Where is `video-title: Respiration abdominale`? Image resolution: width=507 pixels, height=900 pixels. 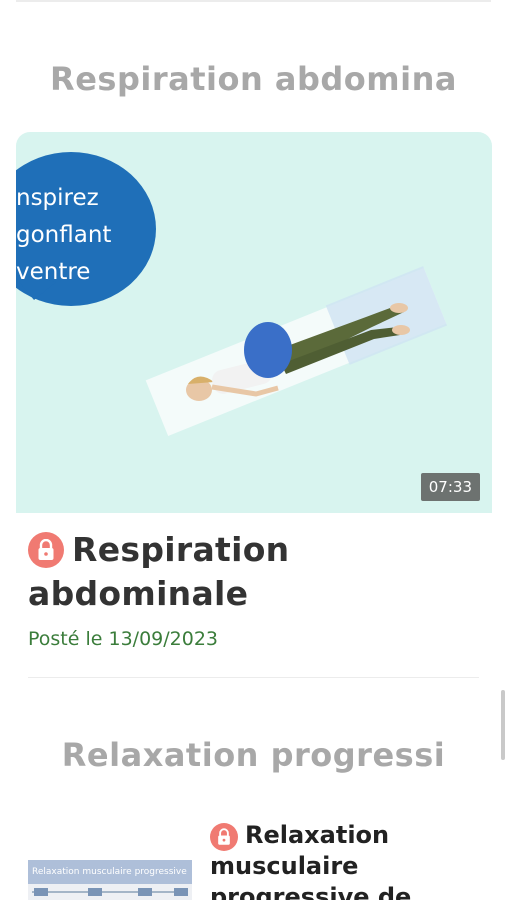 video-title: Respiration abdominale is located at coordinates (253, 572).